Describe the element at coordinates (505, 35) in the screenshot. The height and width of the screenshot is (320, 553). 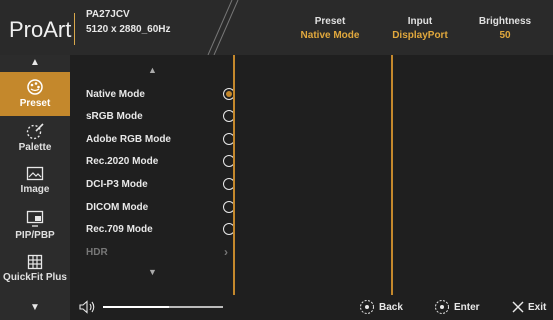
I see `status-brightness-value: 50` at that location.